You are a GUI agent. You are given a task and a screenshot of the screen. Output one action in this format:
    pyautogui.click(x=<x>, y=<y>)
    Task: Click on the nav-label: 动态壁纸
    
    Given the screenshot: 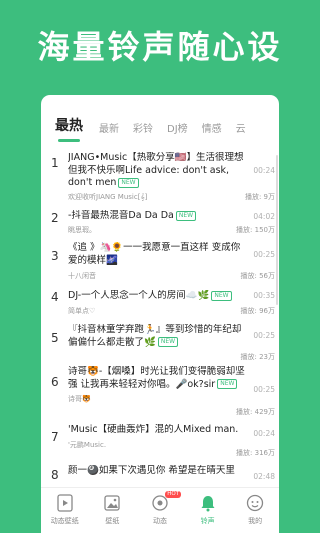 What is the action you would take?
    pyautogui.click(x=64, y=521)
    